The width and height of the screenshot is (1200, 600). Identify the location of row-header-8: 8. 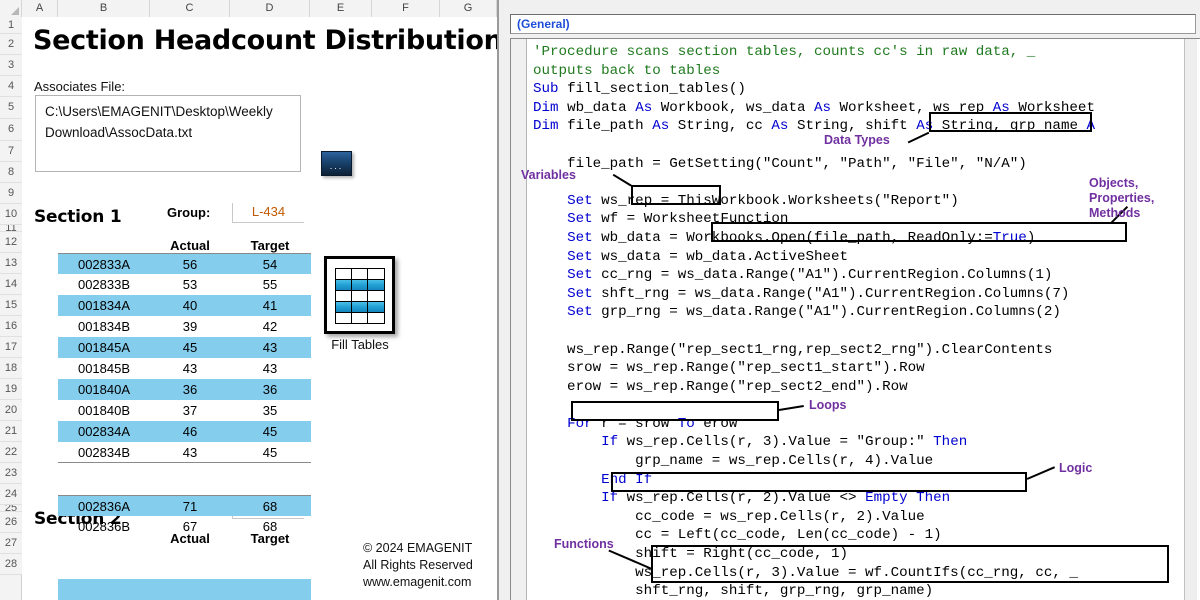
(11, 172).